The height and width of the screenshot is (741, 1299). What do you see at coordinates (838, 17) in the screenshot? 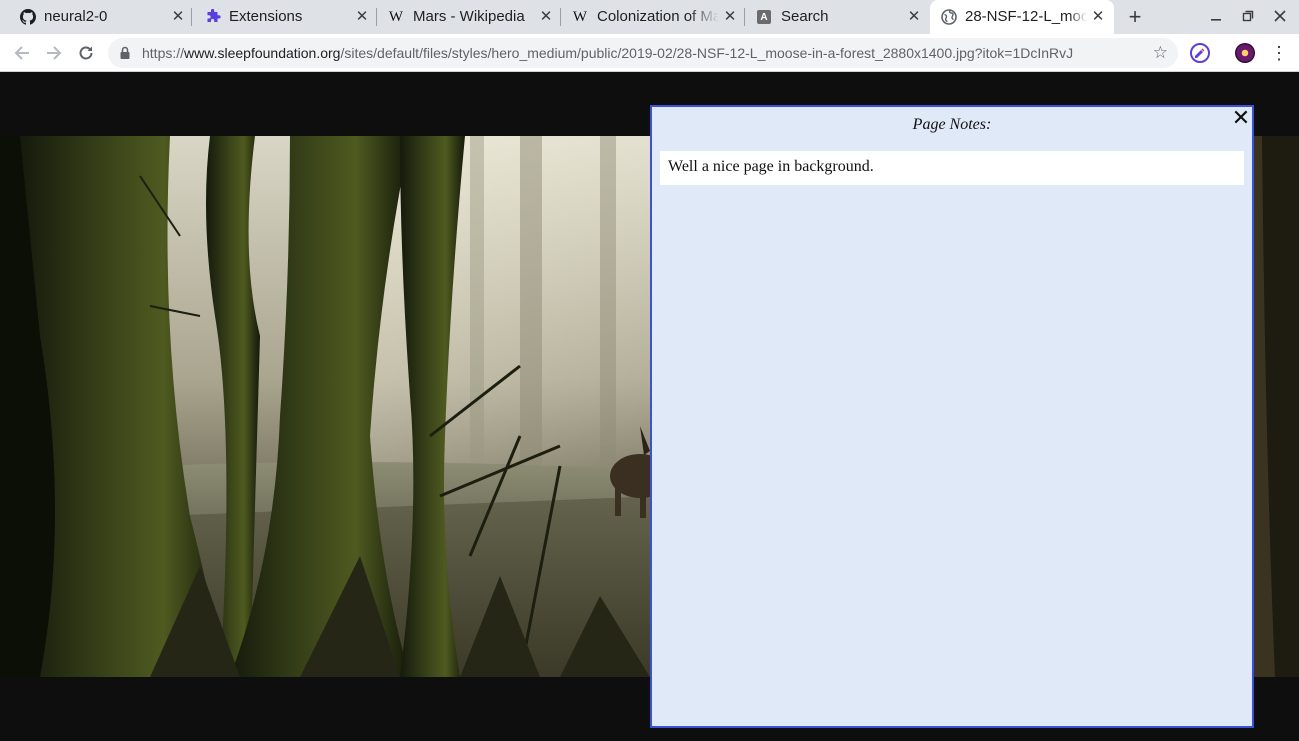
I see `tab-search: A Search ✕` at bounding box center [838, 17].